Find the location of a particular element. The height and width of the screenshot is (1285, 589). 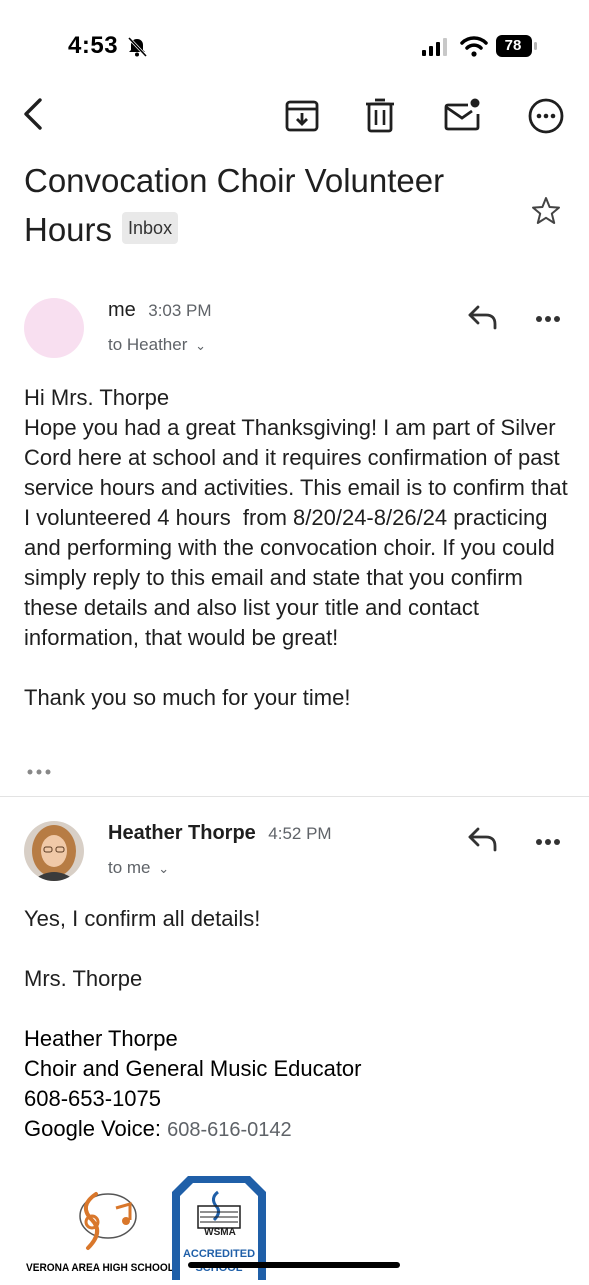

reply-closing: Mrs. Thorpe is located at coordinates (83, 978).